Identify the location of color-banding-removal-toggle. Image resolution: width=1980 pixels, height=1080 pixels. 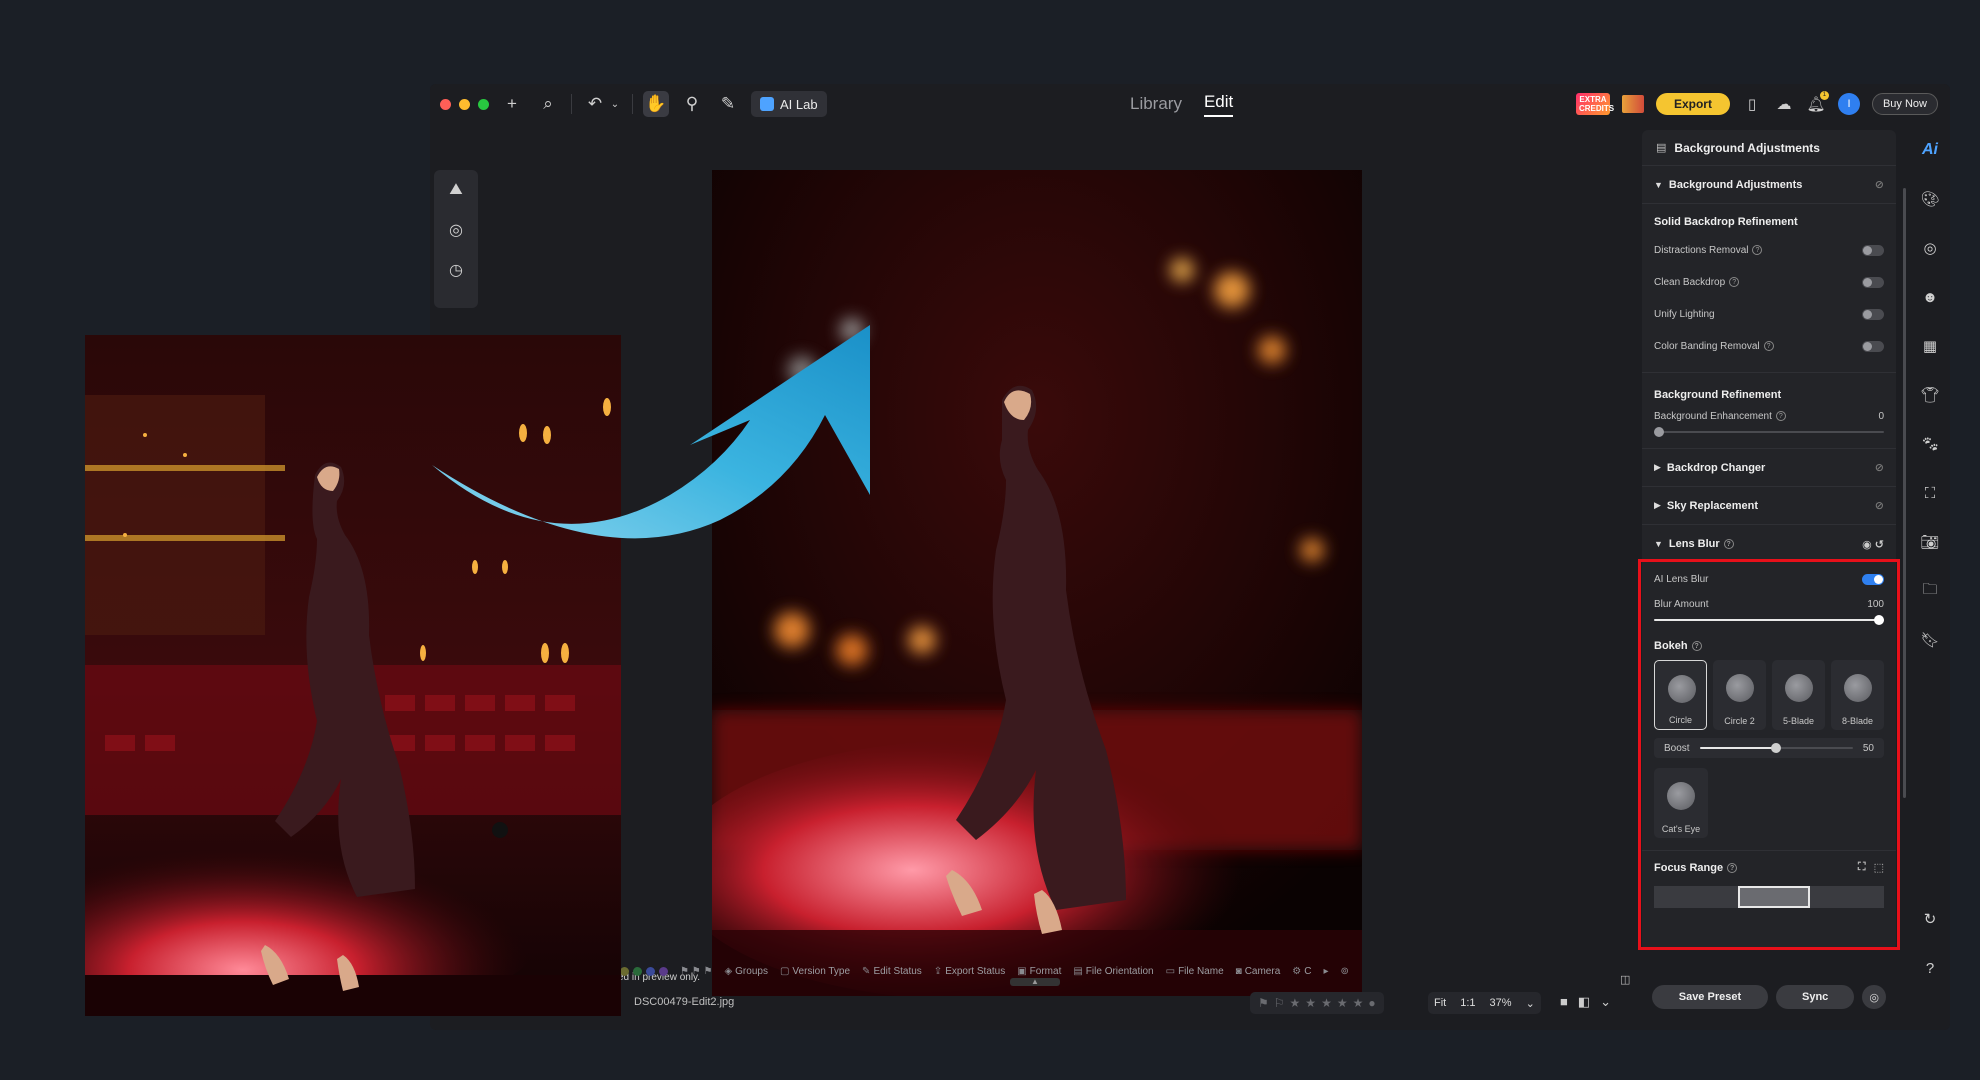
(1873, 346).